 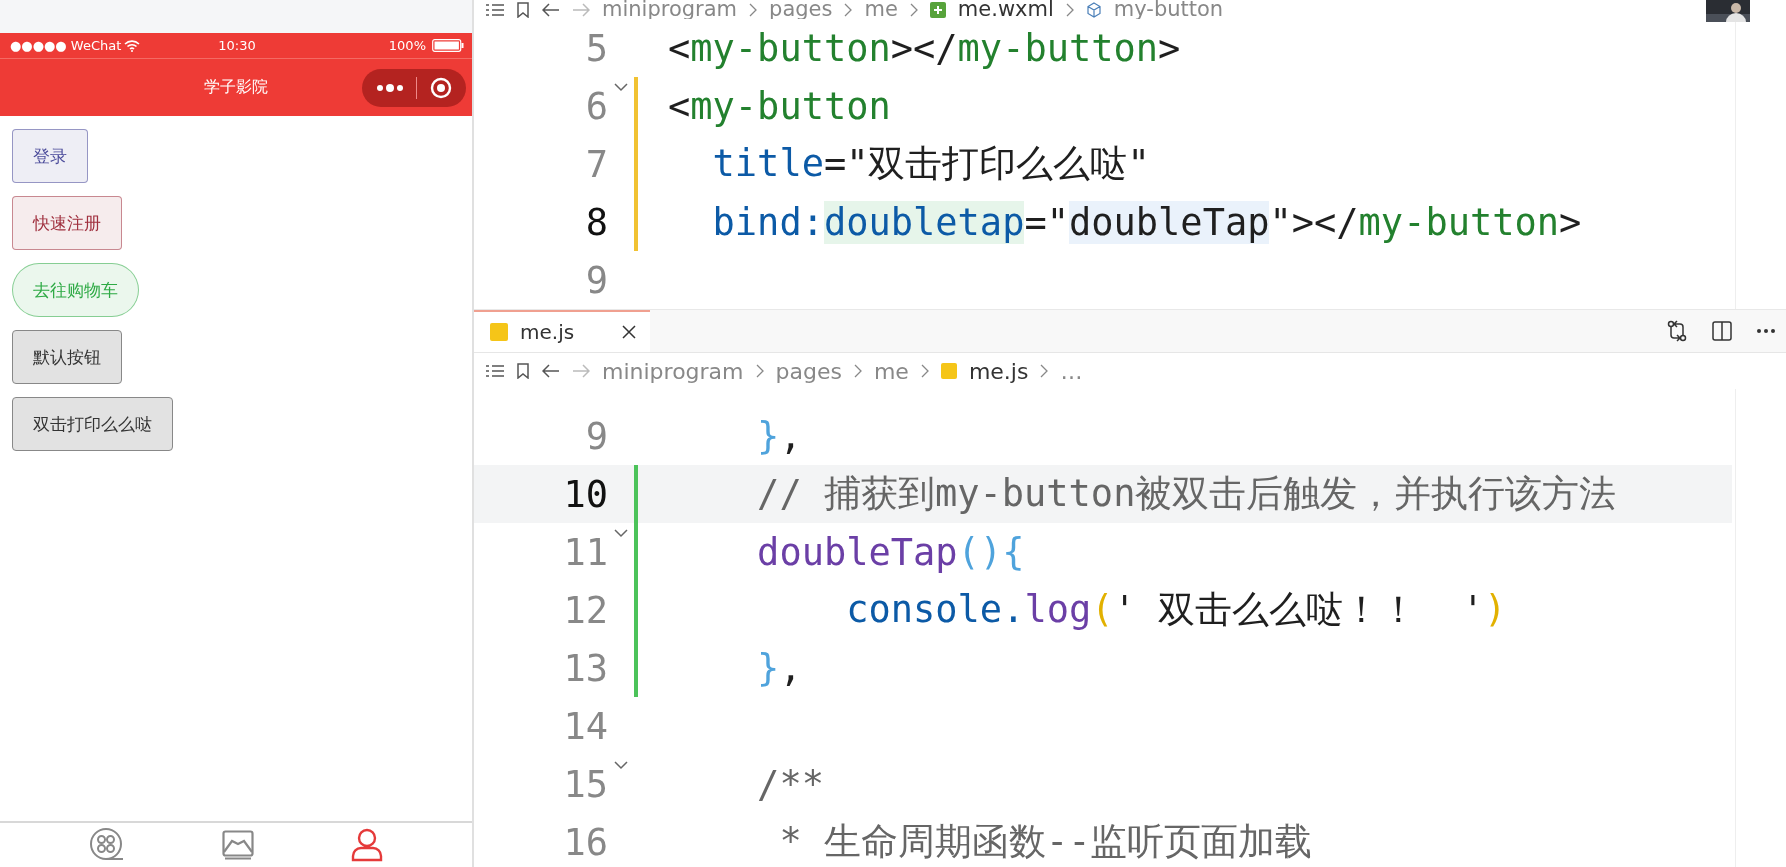 What do you see at coordinates (67, 223) in the screenshot?
I see `mini-button: 快速注册` at bounding box center [67, 223].